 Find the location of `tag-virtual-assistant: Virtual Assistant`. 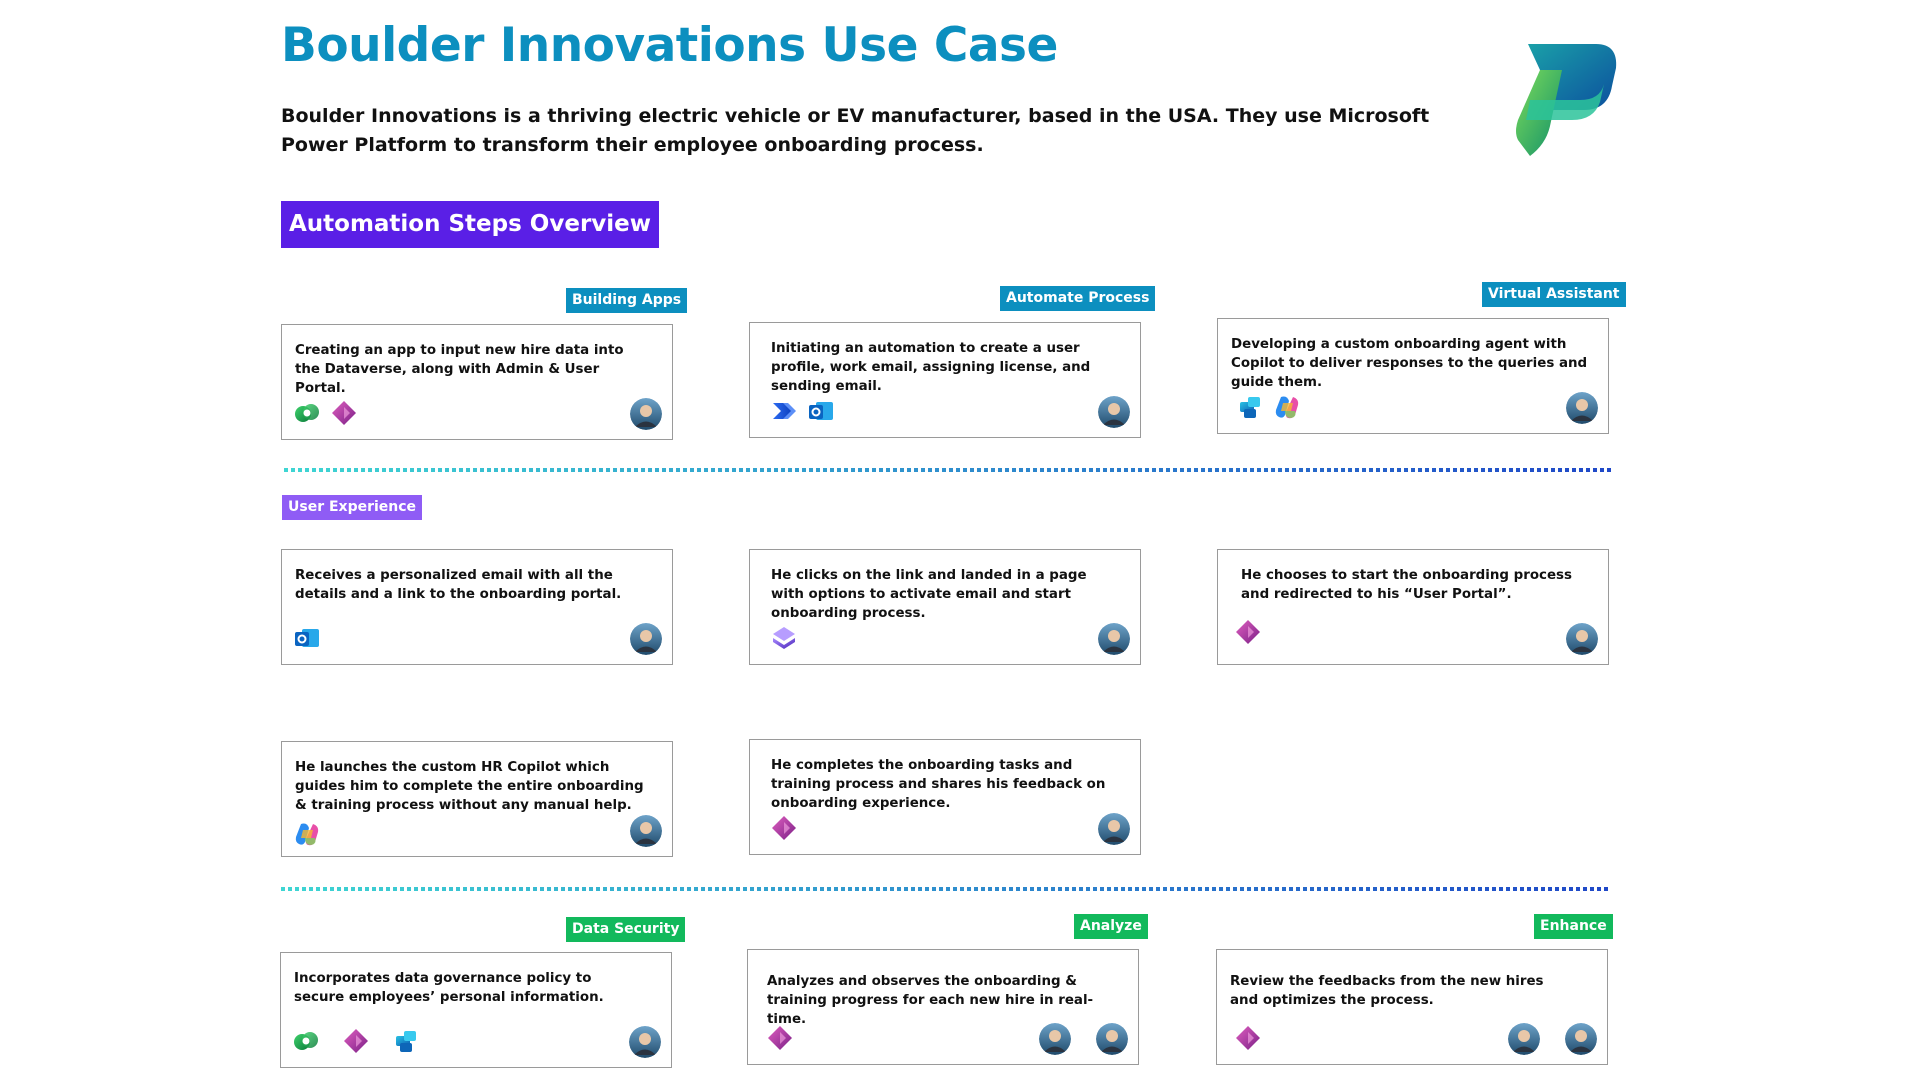

tag-virtual-assistant: Virtual Assistant is located at coordinates (1554, 294).